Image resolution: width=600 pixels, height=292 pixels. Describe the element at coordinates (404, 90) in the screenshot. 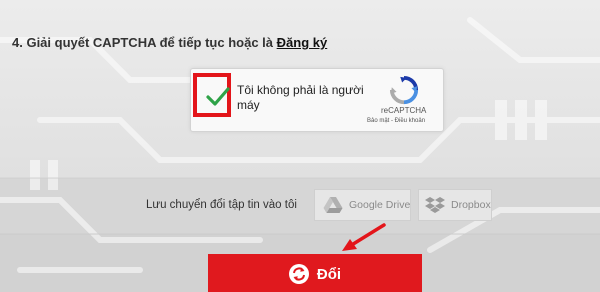

I see `recaptcha-logo-icon` at that location.